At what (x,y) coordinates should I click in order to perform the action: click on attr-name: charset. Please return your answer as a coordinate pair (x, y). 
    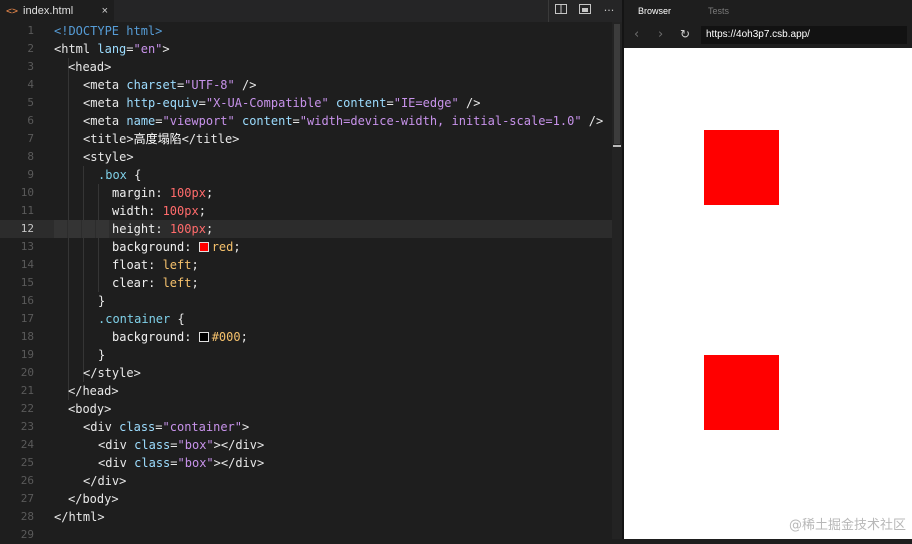
    Looking at the image, I should click on (148, 85).